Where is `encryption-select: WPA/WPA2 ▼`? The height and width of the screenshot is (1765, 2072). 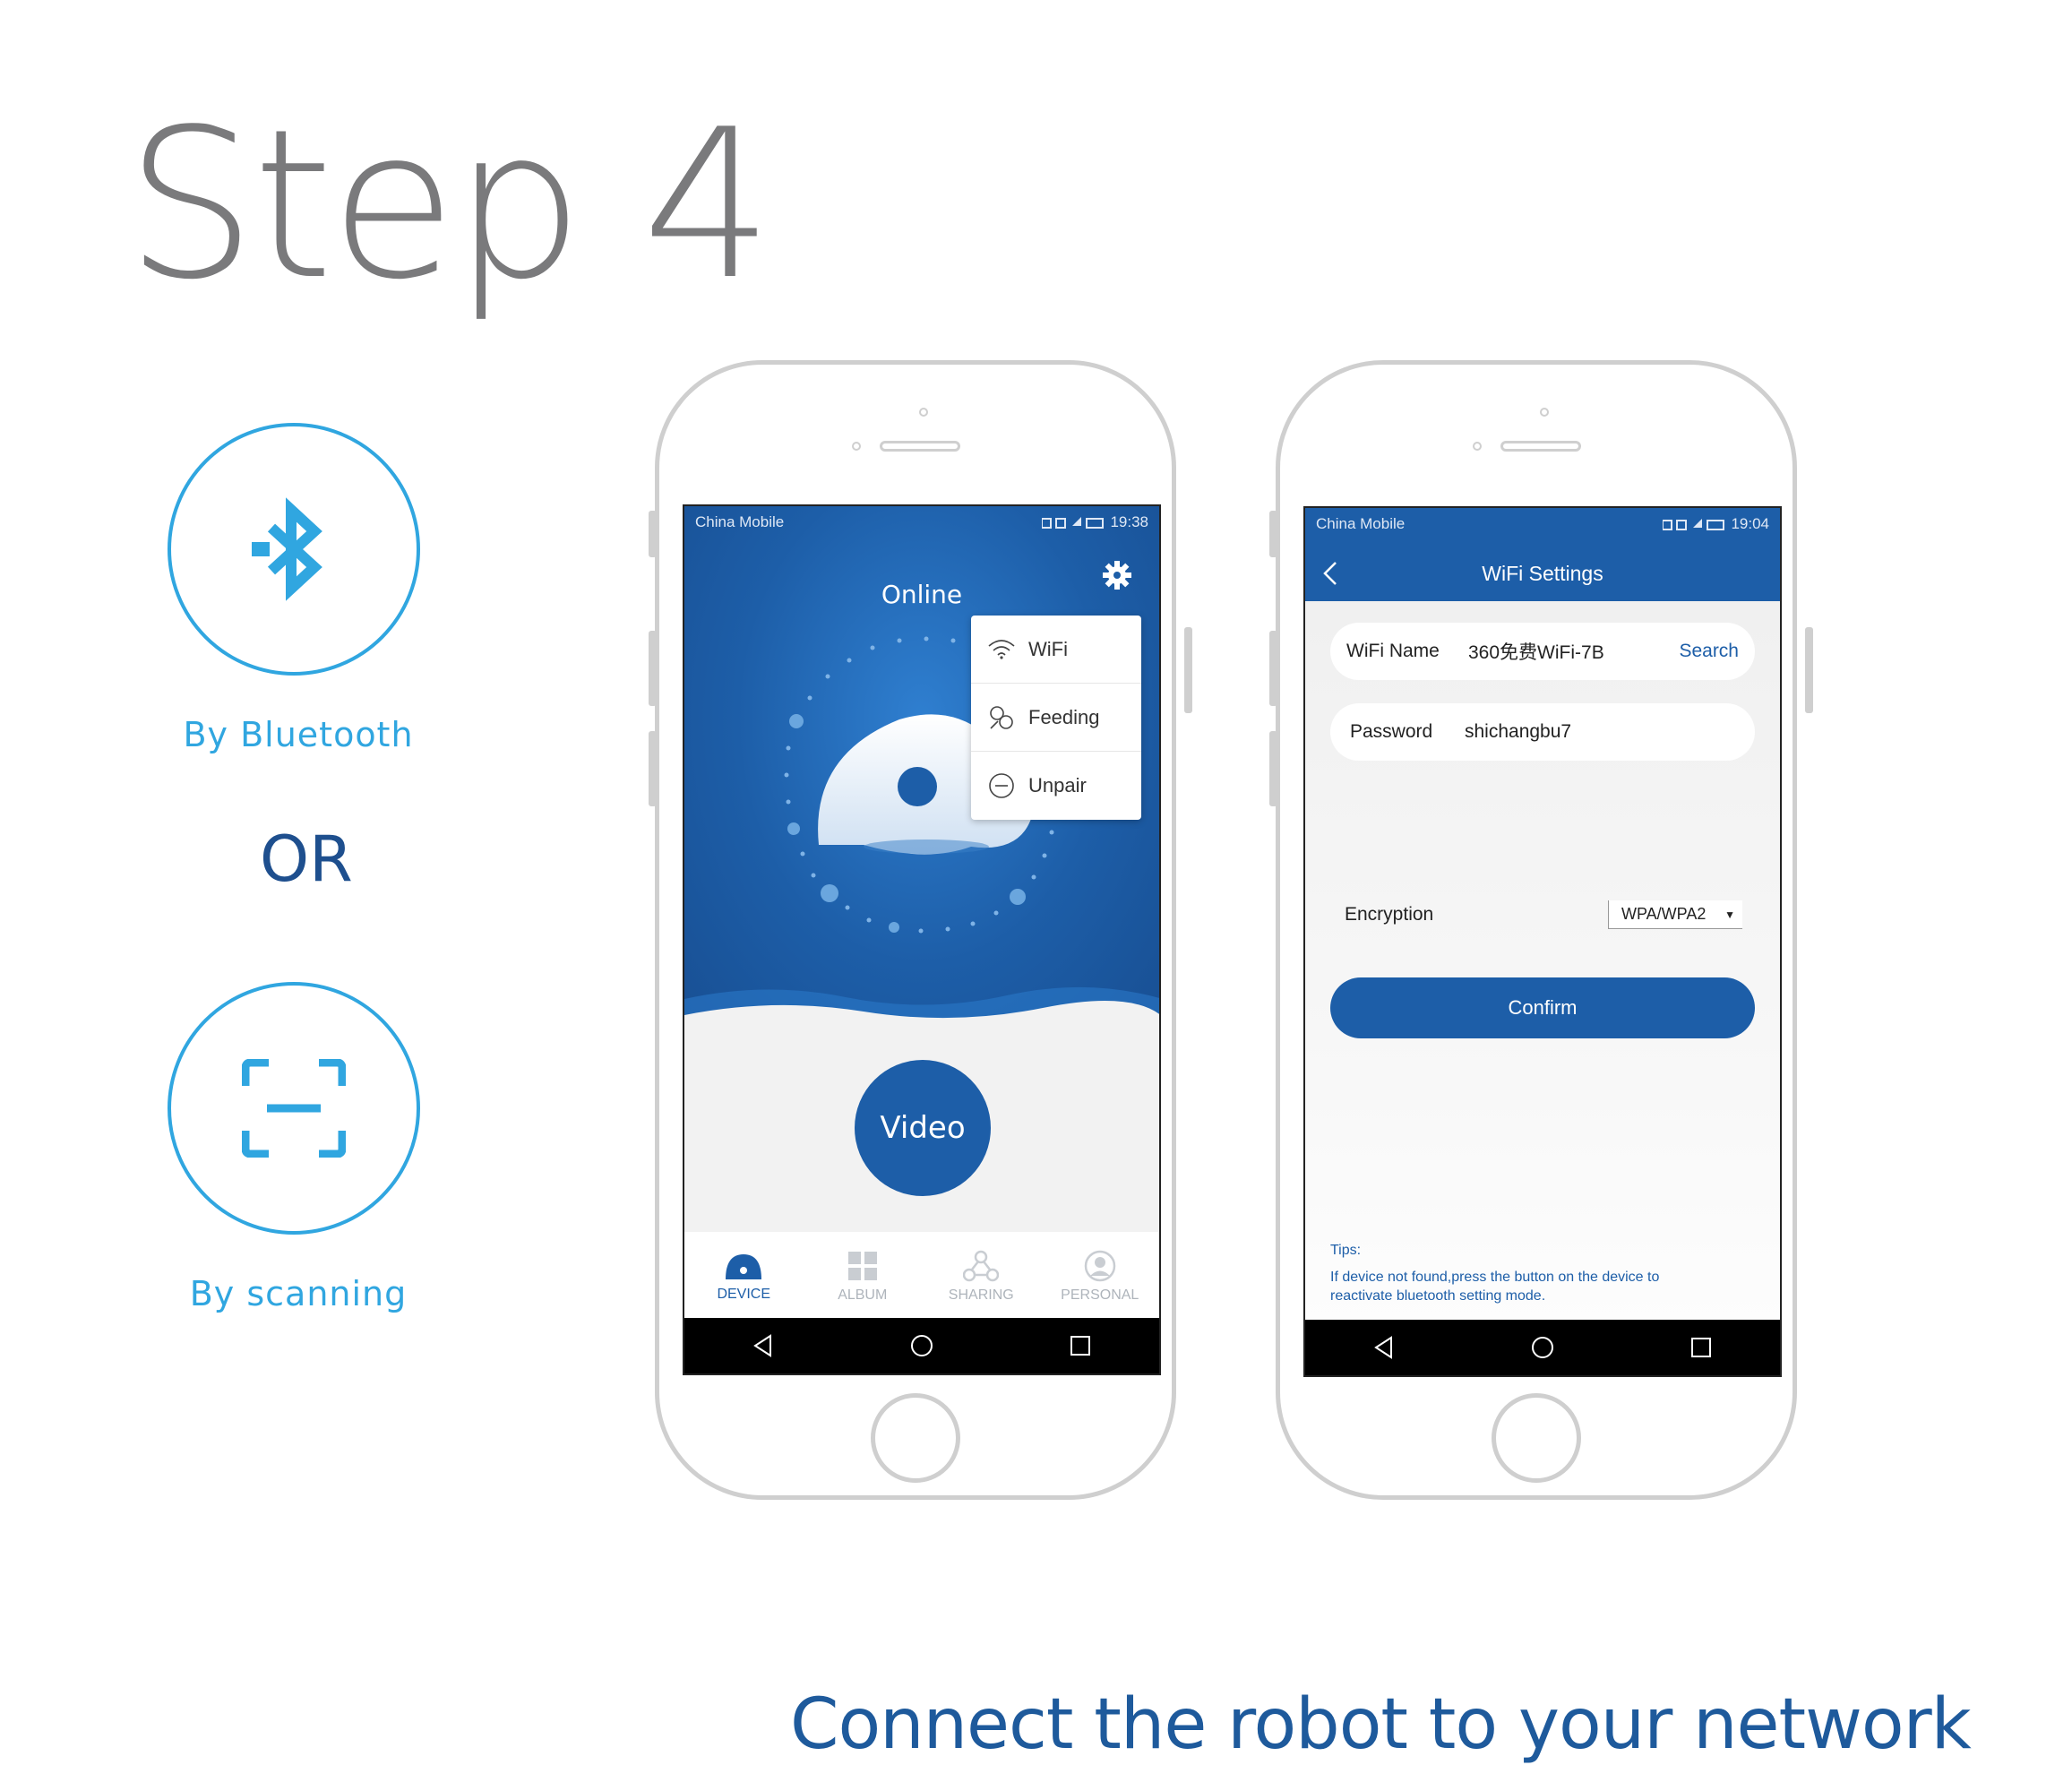 encryption-select: WPA/WPA2 ▼ is located at coordinates (1675, 914).